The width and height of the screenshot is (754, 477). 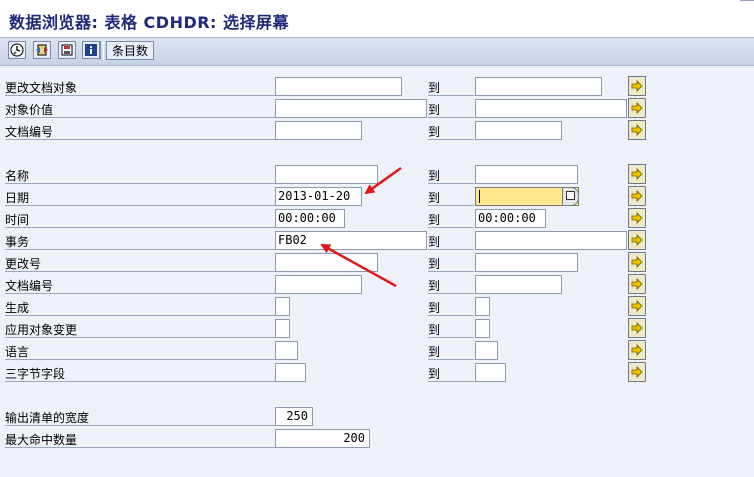 What do you see at coordinates (149, 22) in the screenshot?
I see `screen-title: 数据浏览器: 表格 CDHDR: 选择屏幕` at bounding box center [149, 22].